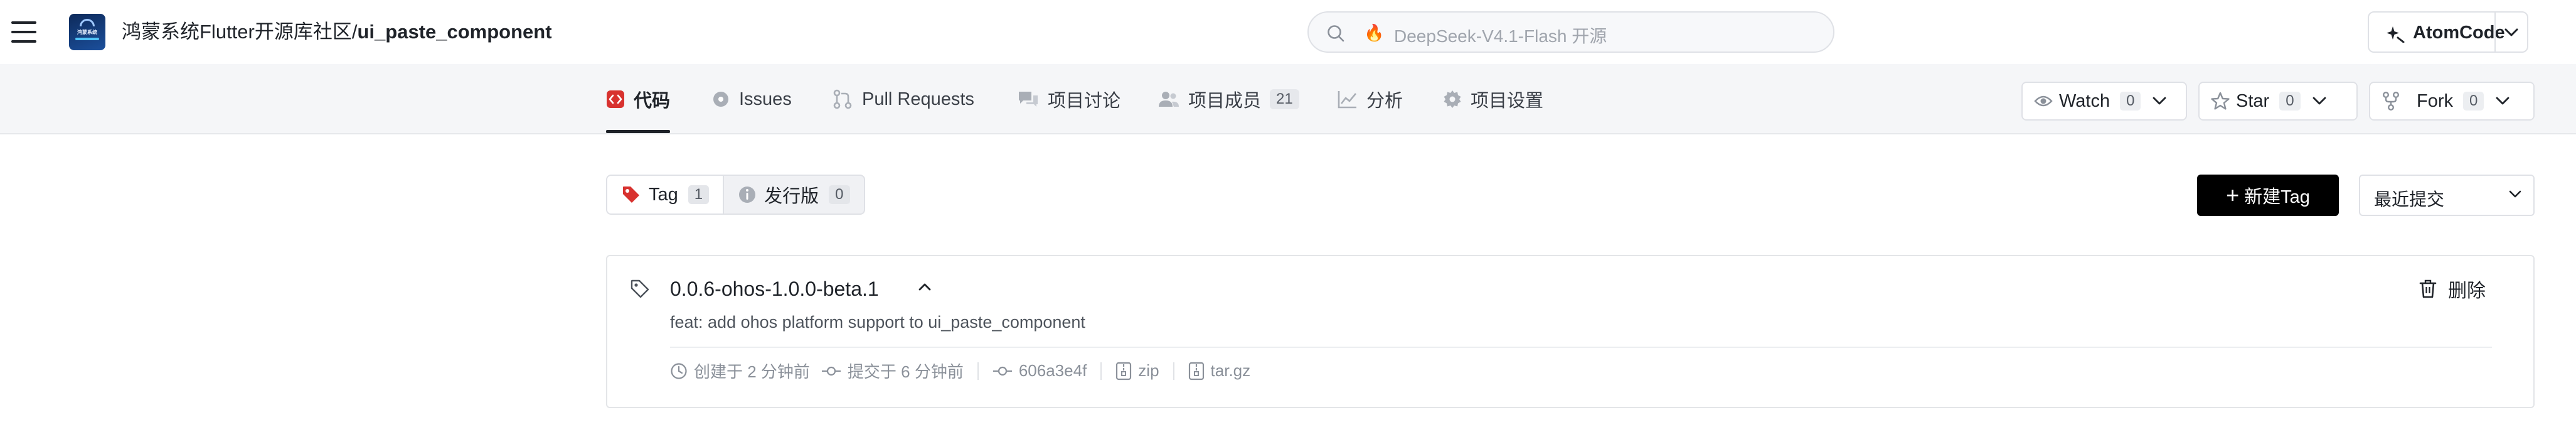  What do you see at coordinates (2221, 101) in the screenshot?
I see `star-icon` at bounding box center [2221, 101].